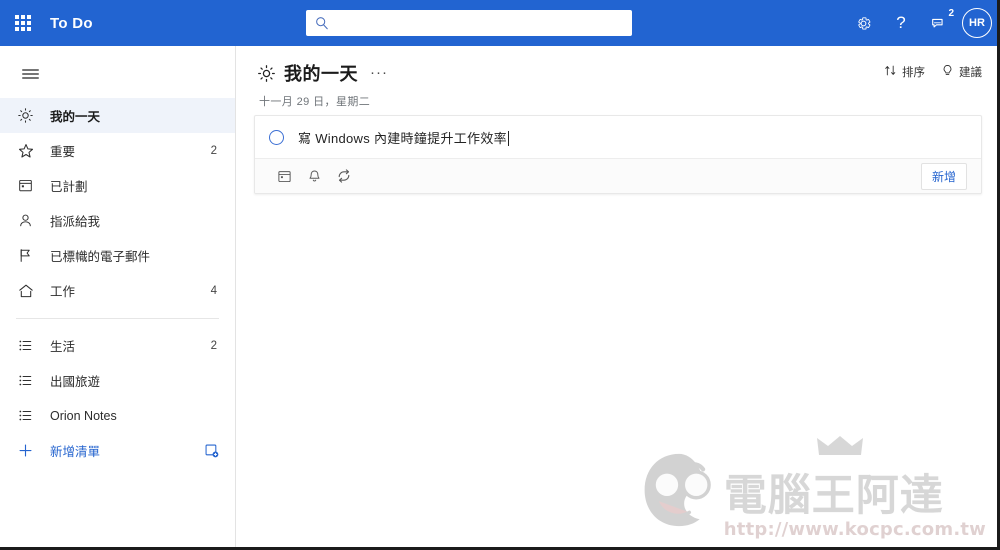 The height and width of the screenshot is (550, 1000). What do you see at coordinates (951, 13) in the screenshot?
I see `feedback-badge: 2` at bounding box center [951, 13].